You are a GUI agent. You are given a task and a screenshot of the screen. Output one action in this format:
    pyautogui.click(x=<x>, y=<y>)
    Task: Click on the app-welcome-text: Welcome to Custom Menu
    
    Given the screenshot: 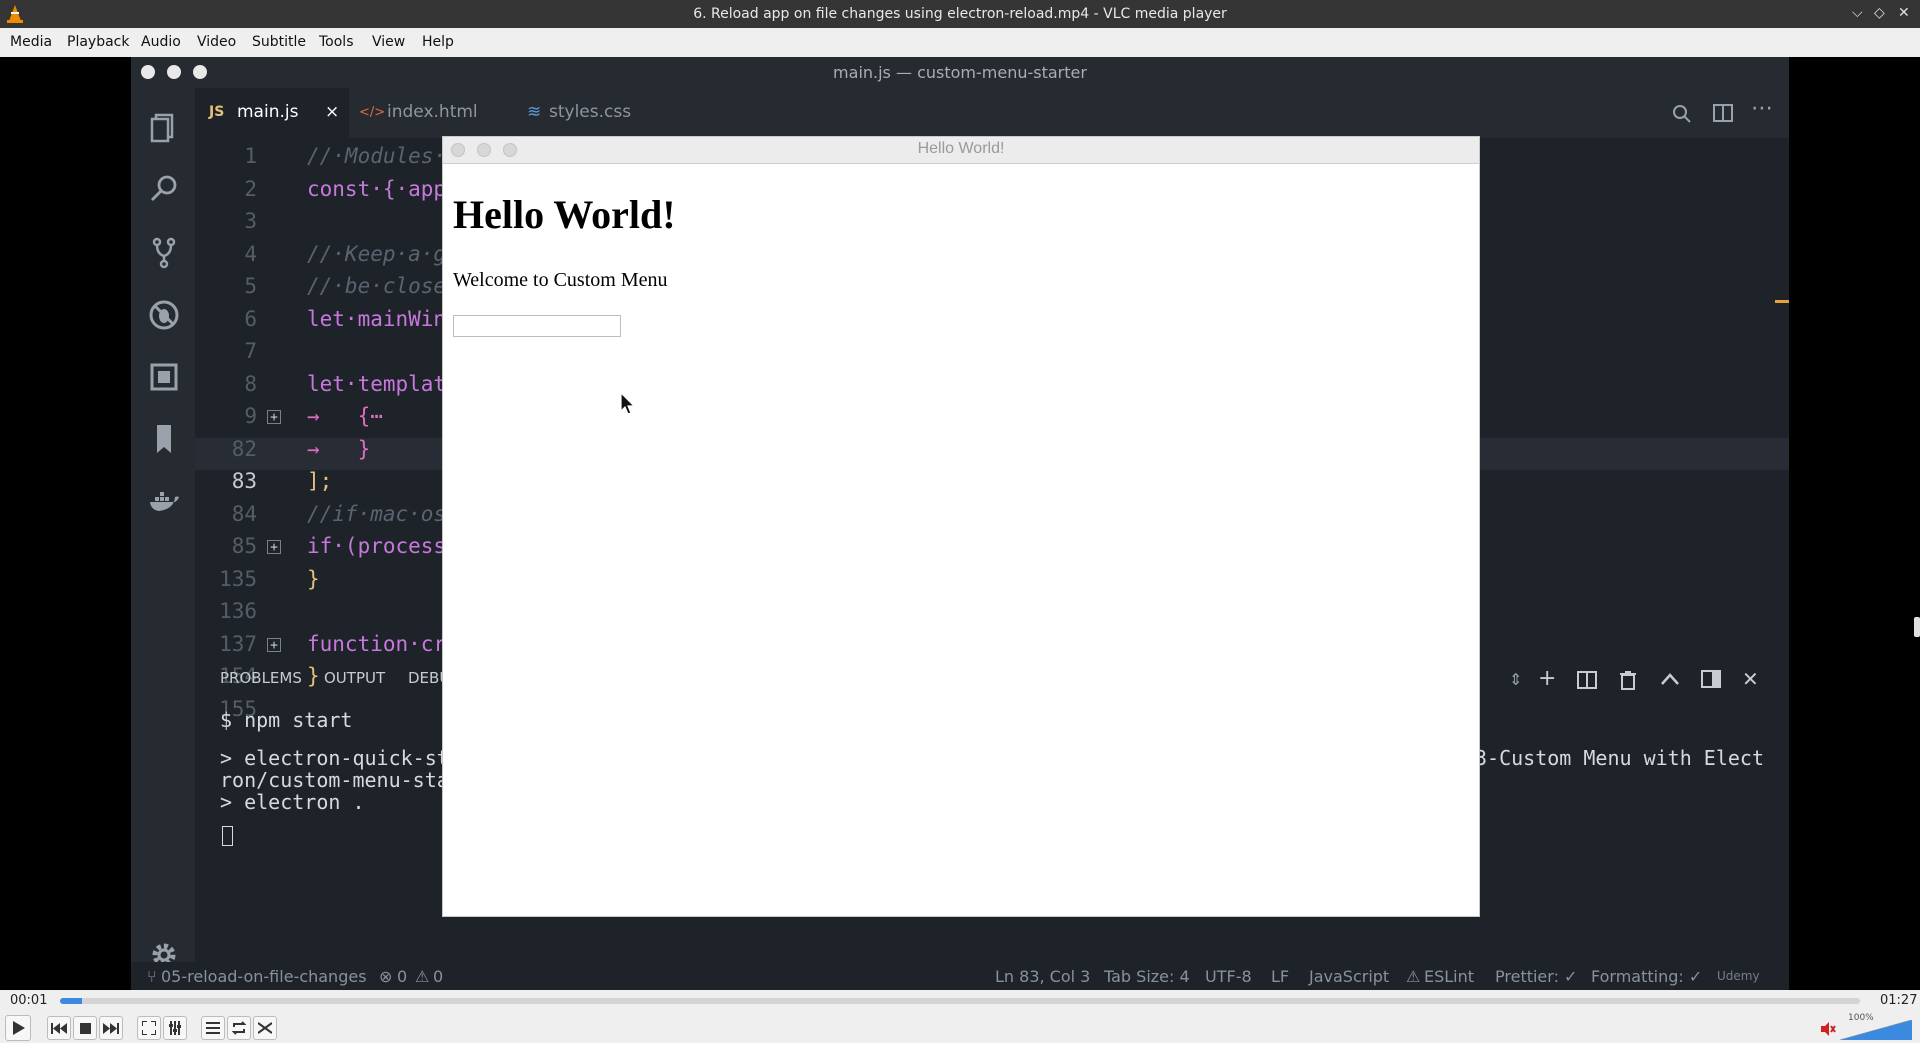 What is the action you would take?
    pyautogui.click(x=560, y=280)
    